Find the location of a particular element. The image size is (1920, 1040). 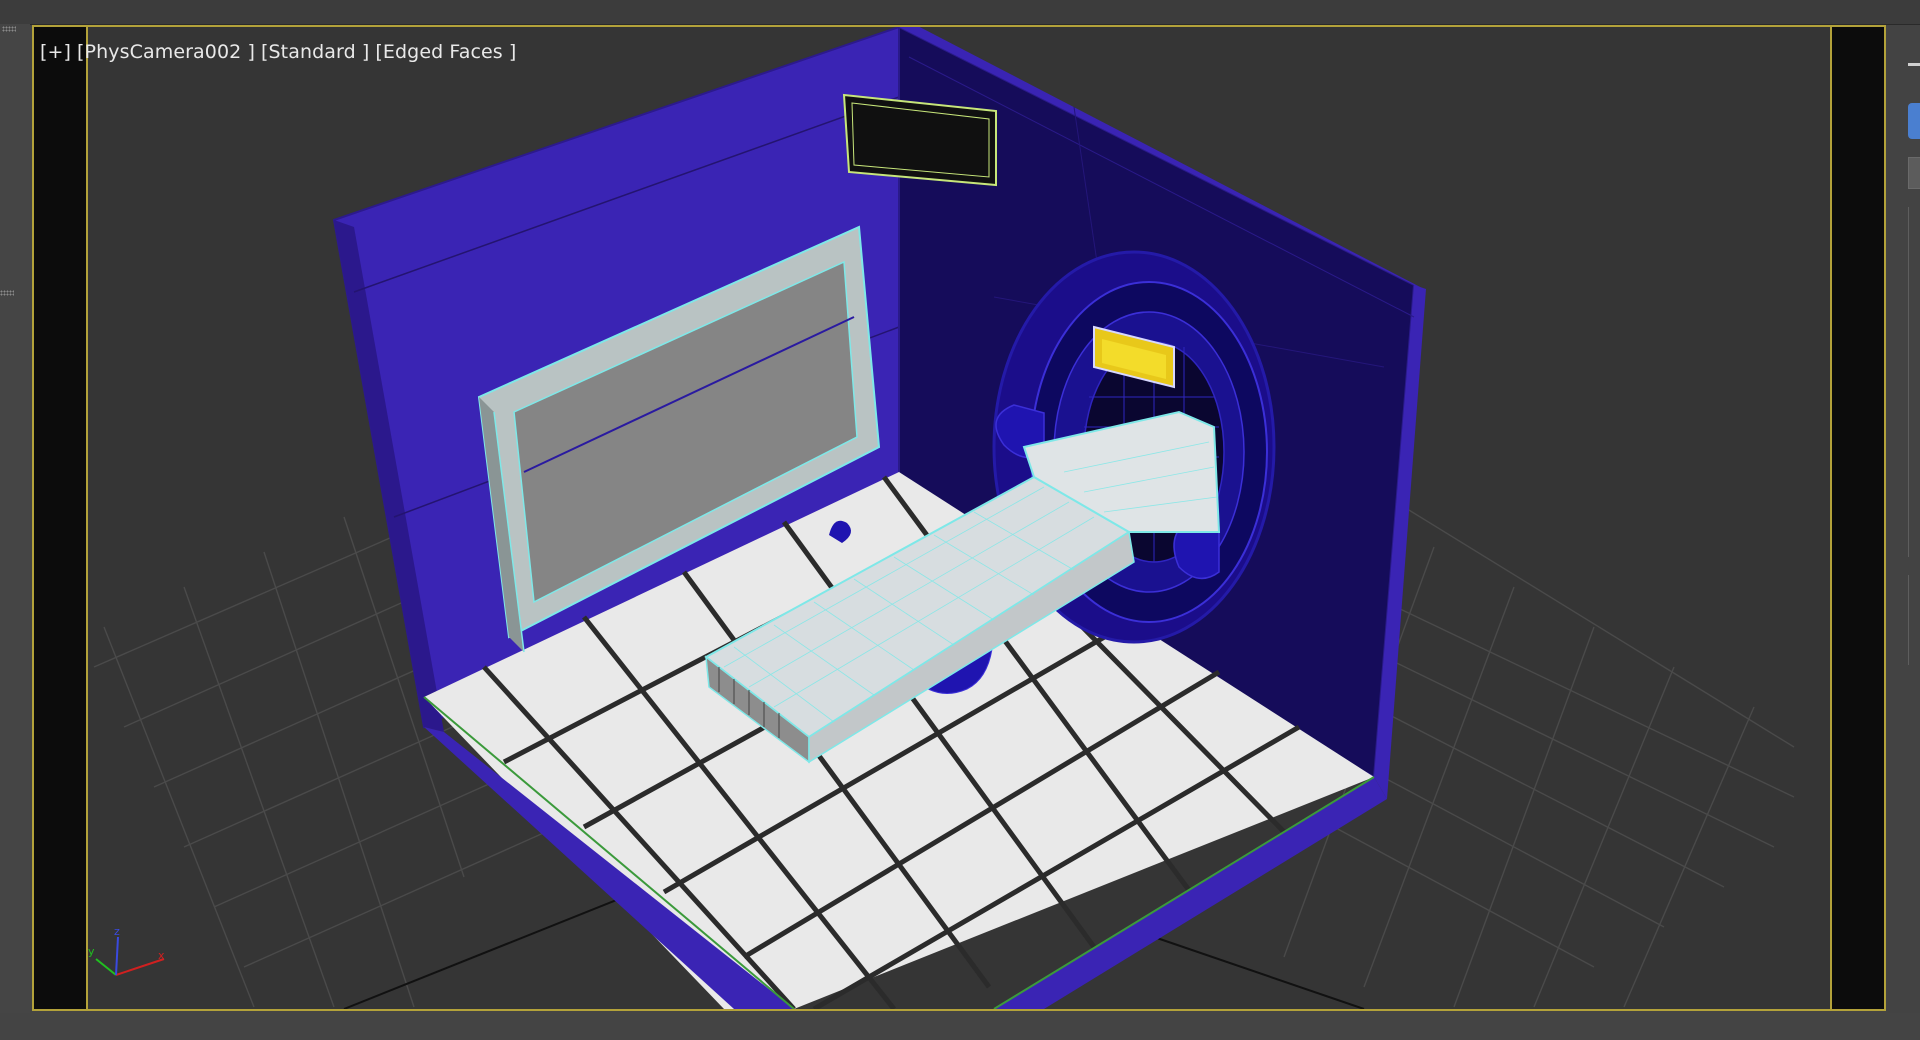

viewport-display-menu: [Edged Faces ] is located at coordinates (445, 52).